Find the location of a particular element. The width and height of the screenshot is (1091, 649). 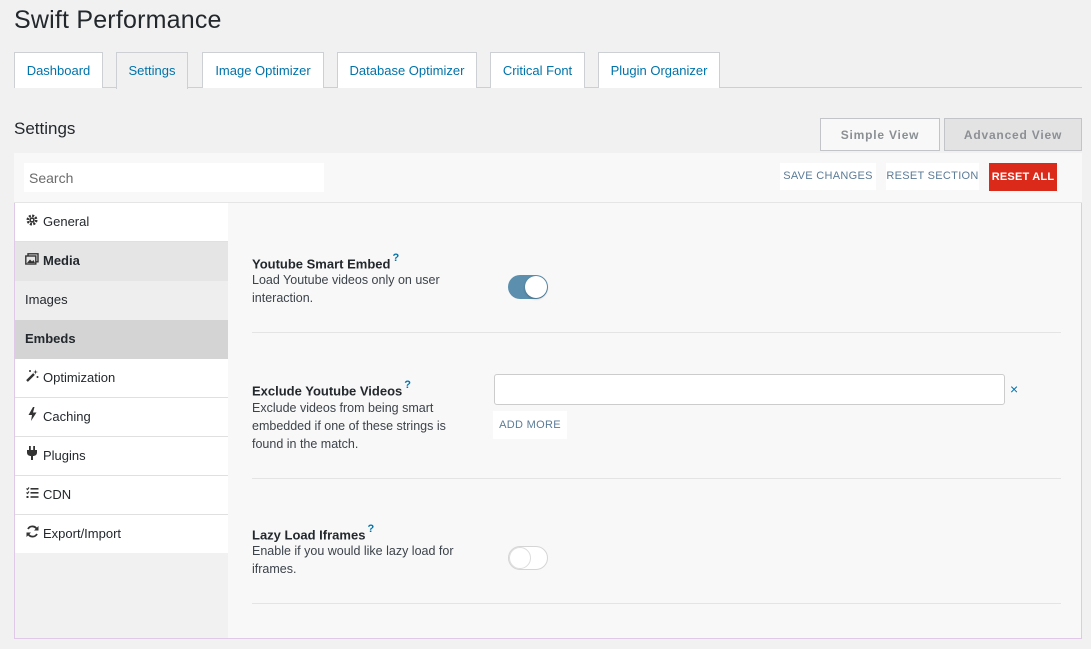

sidebar-item-caching: Caching is located at coordinates (121, 417).